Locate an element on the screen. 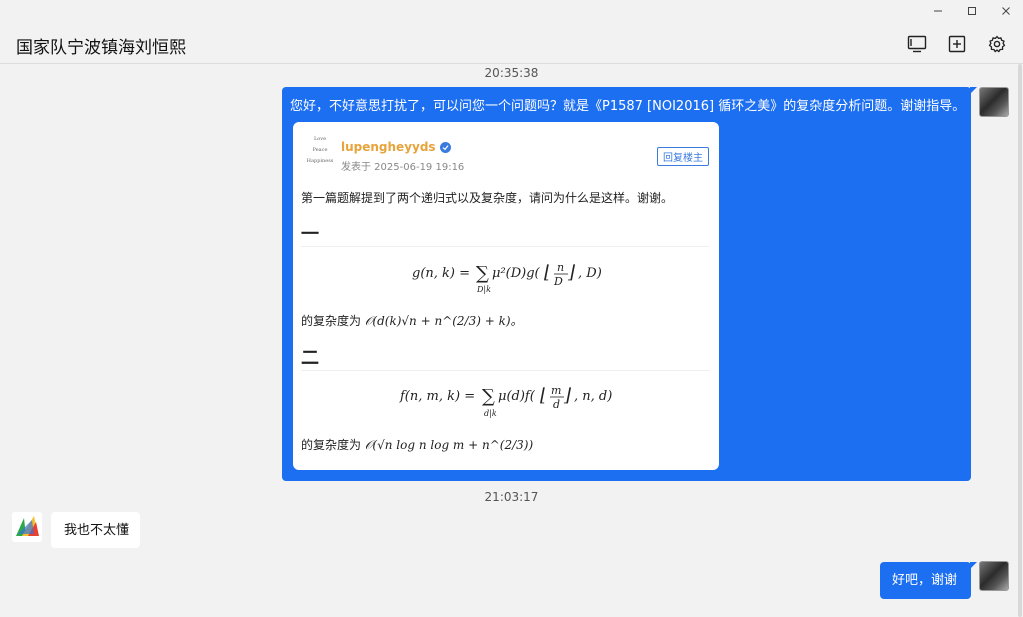 Image resolution: width=1023 pixels, height=617 pixels. formula-1: g(n, k) = ∑ D|k μ²(D)g( ⌊ n D ⌋ , D) is located at coordinates (506, 277).